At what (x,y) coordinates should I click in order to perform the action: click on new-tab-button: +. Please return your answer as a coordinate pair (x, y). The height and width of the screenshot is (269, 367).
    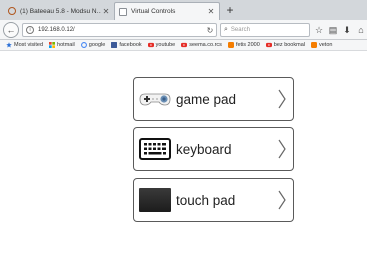
    Looking at the image, I should click on (230, 10).